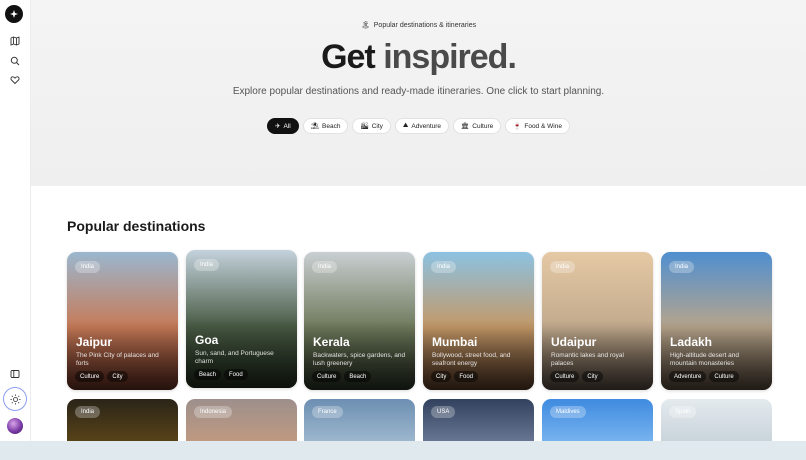 The height and width of the screenshot is (460, 806). What do you see at coordinates (425, 25) in the screenshot?
I see `eyebrow-label: Popular destinations & itineraries` at bounding box center [425, 25].